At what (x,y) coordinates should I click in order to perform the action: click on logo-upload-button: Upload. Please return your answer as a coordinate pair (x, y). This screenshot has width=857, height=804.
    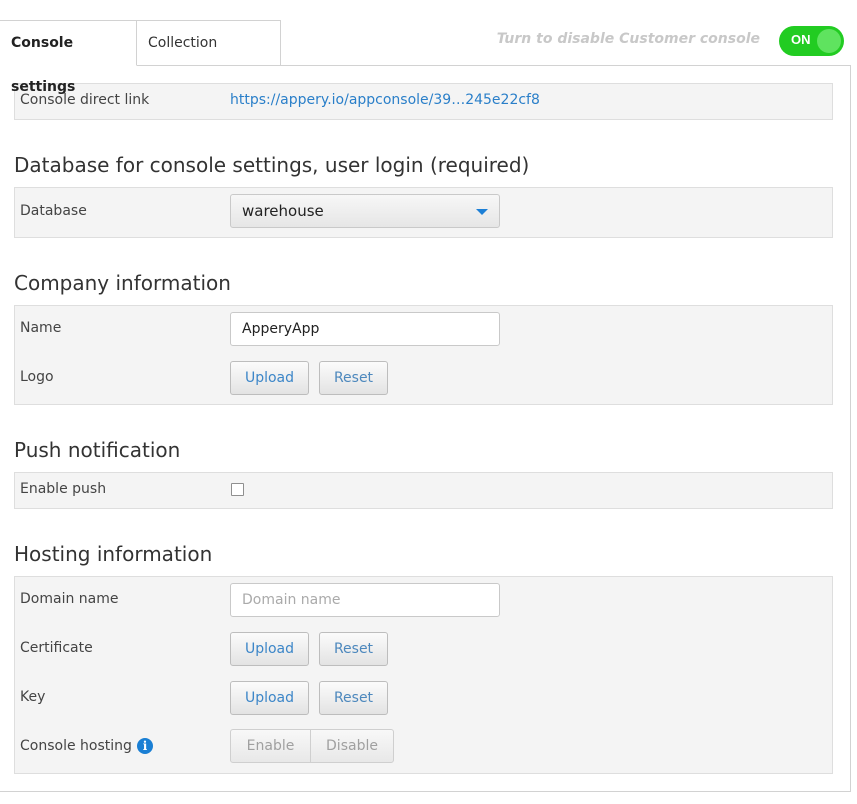
    Looking at the image, I should click on (269, 378).